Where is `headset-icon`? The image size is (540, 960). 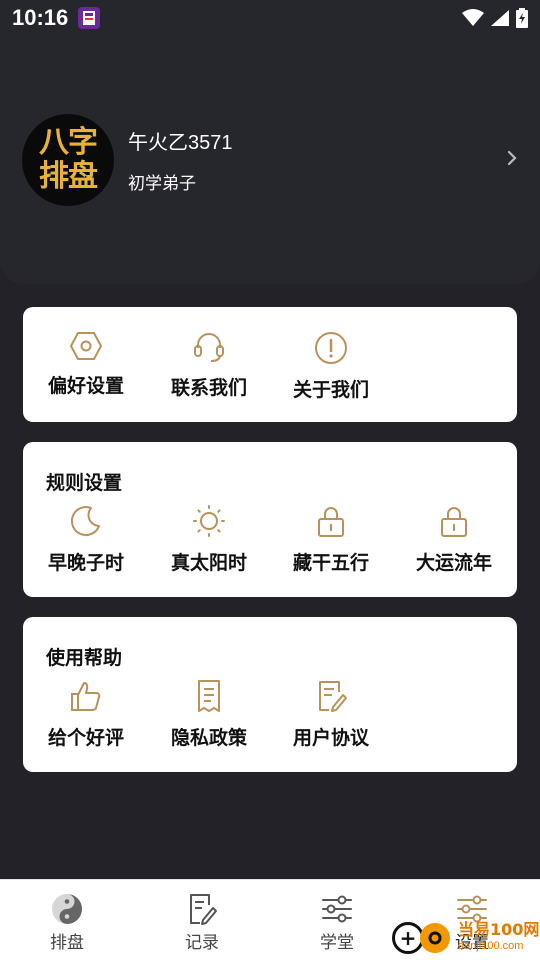
headset-icon is located at coordinates (209, 347).